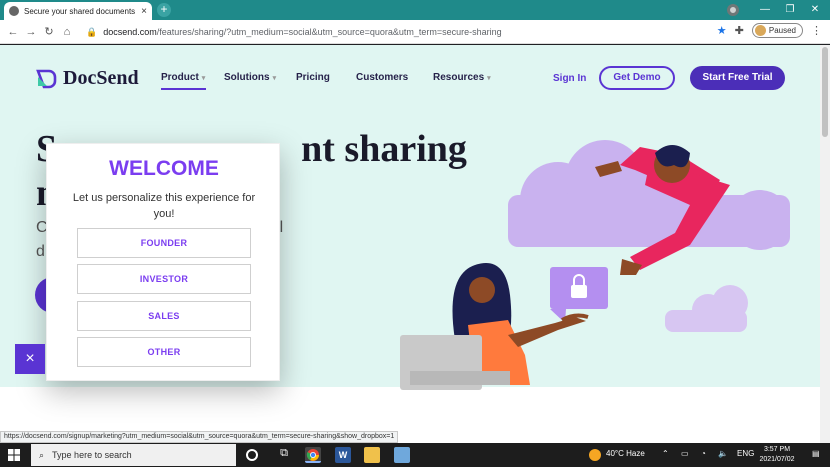 The width and height of the screenshot is (830, 467). Describe the element at coordinates (415, 10) in the screenshot. I see `browser-tab-strip: Secure your shared documents × + — ❐ ✕` at that location.